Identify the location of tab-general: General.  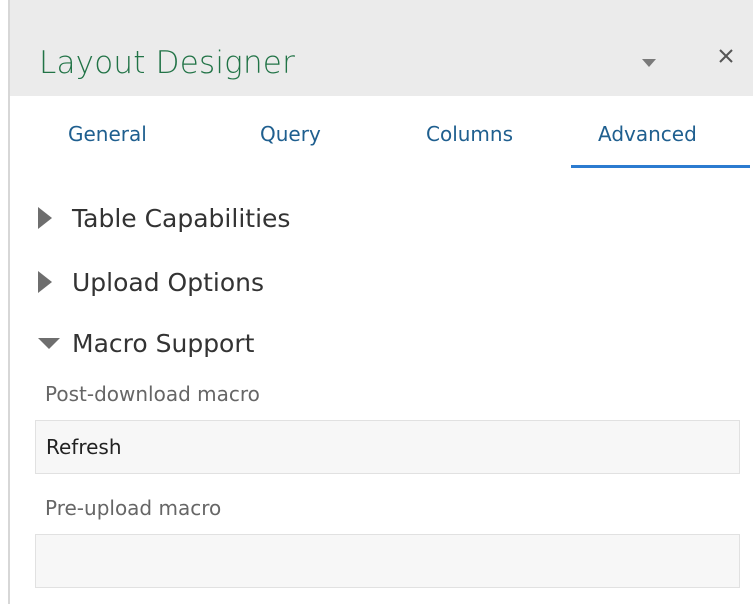
(107, 134).